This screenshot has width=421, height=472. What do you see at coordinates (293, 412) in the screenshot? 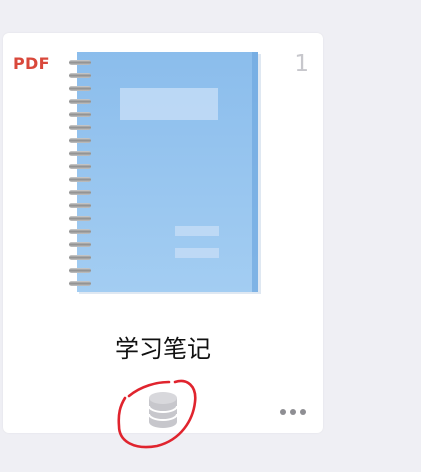
I see `more-options-icon` at bounding box center [293, 412].